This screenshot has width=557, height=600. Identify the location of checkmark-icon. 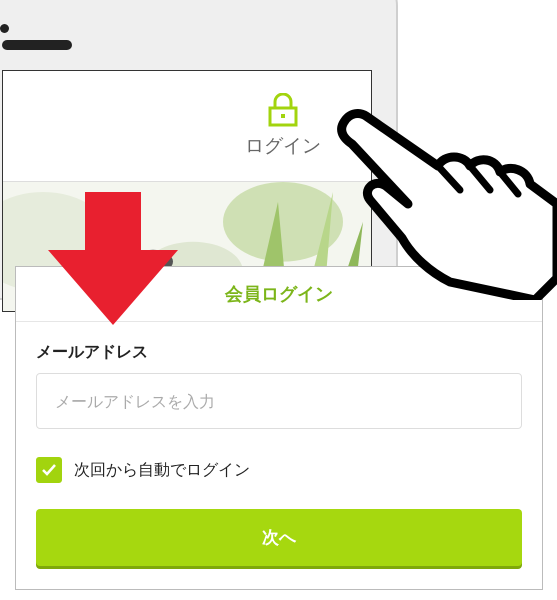
(49, 470).